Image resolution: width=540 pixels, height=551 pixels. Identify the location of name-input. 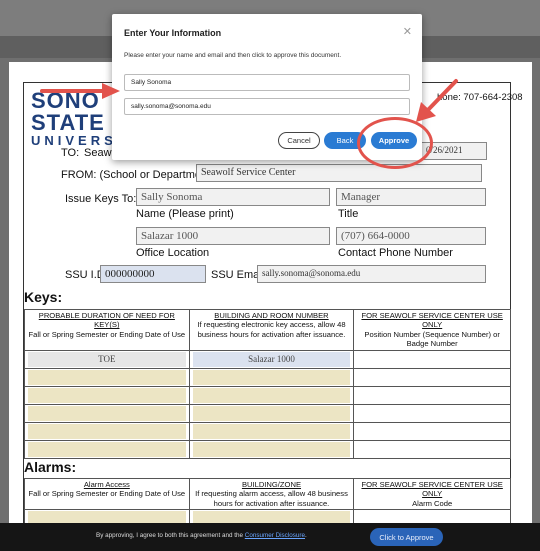
(267, 82).